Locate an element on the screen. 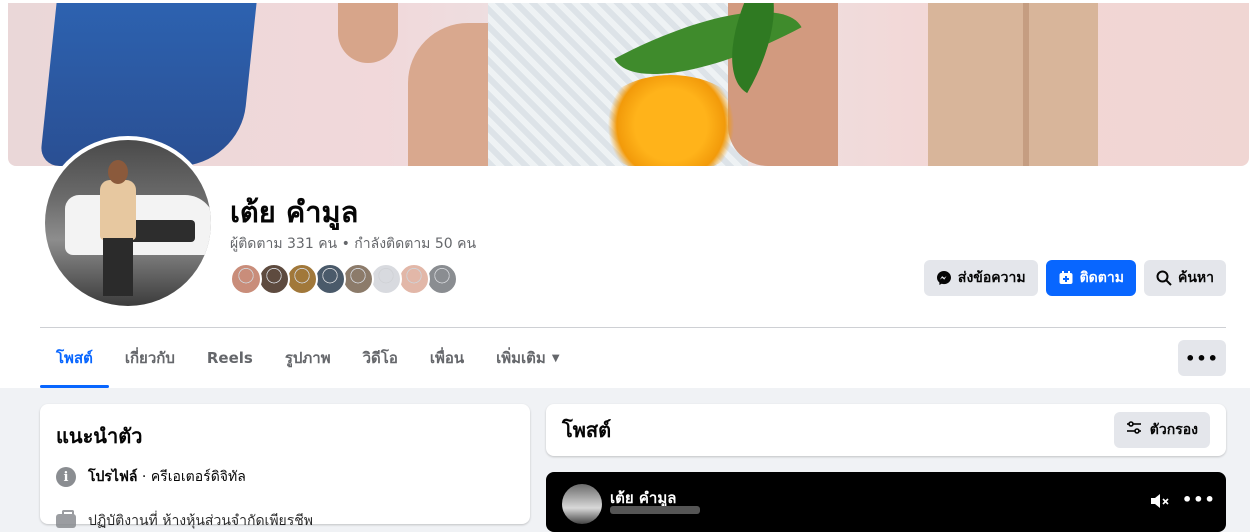 The height and width of the screenshot is (532, 1250). reel-author-avatar is located at coordinates (582, 504).